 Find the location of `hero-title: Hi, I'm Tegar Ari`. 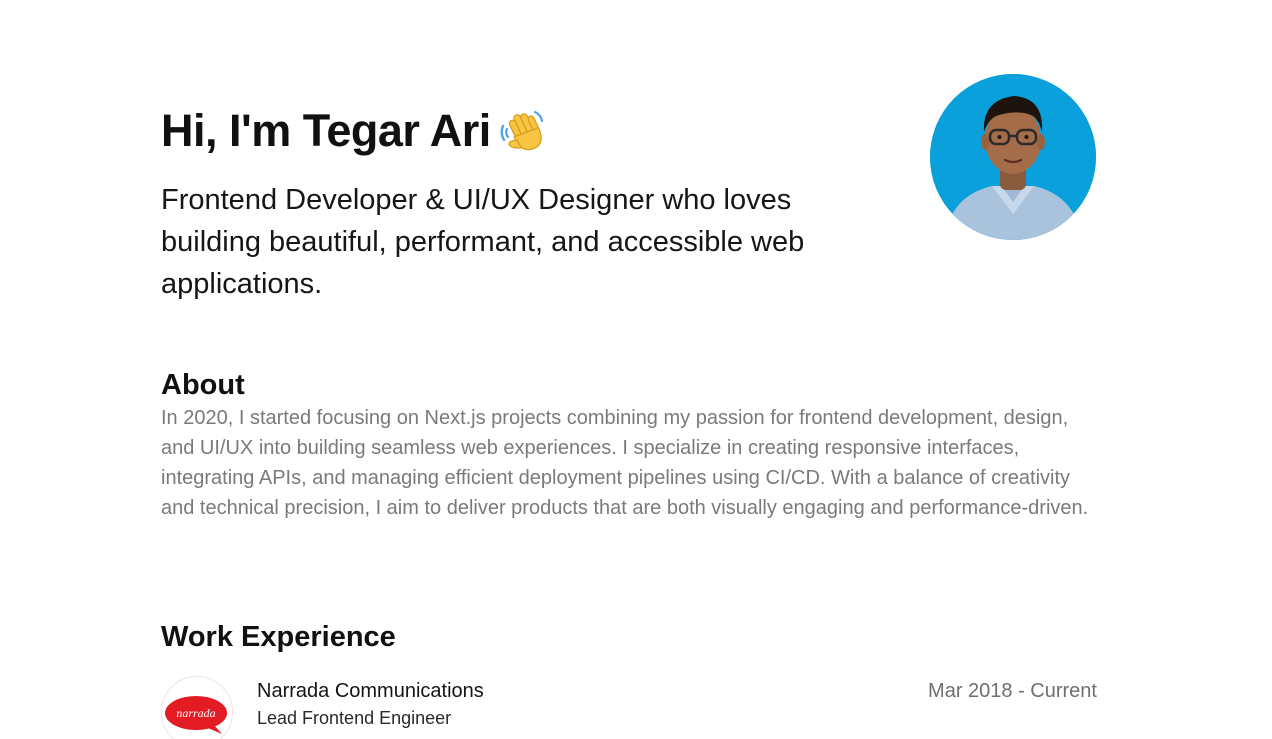

hero-title: Hi, I'm Tegar Ari is located at coordinates (531, 131).